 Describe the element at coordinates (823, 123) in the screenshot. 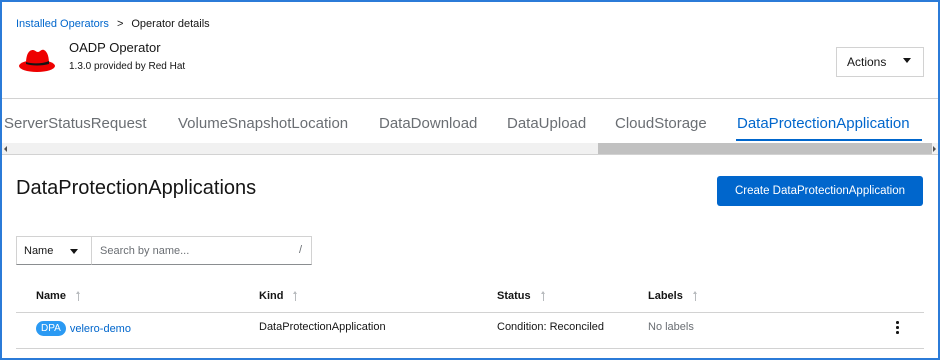

I see `tab-data-protection-application: DataProtectionApplication` at that location.